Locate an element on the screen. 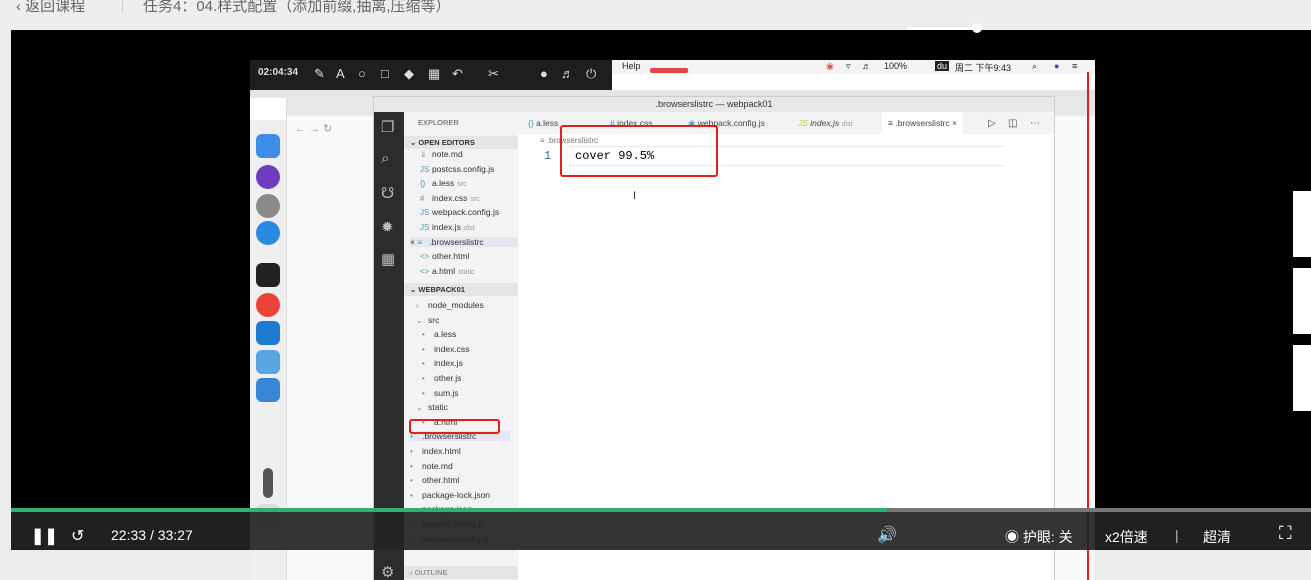 This screenshot has height=580, width=1311. folder-item: ⌄ src is located at coordinates (427, 320).